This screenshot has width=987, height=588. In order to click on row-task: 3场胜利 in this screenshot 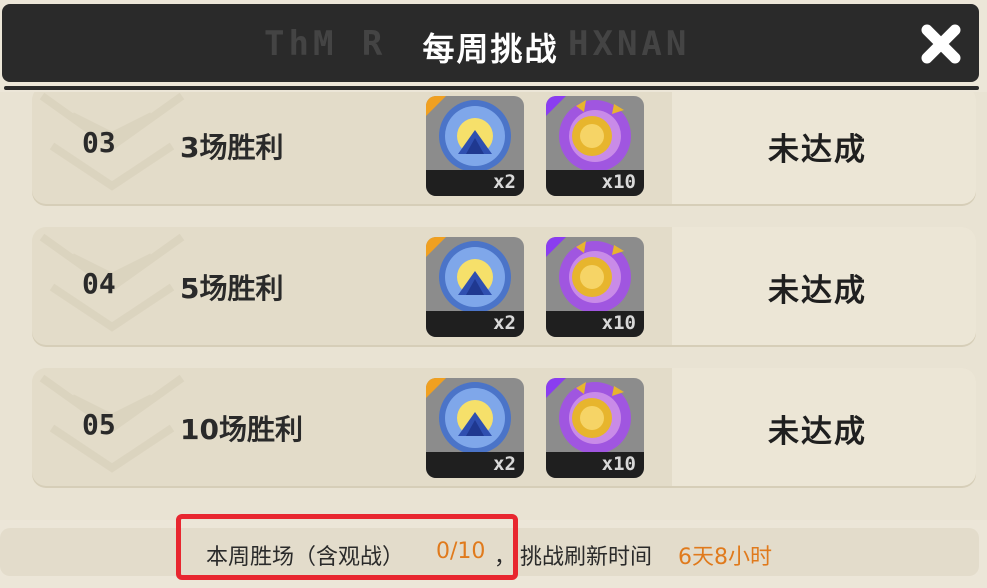, I will do `click(232, 147)`.